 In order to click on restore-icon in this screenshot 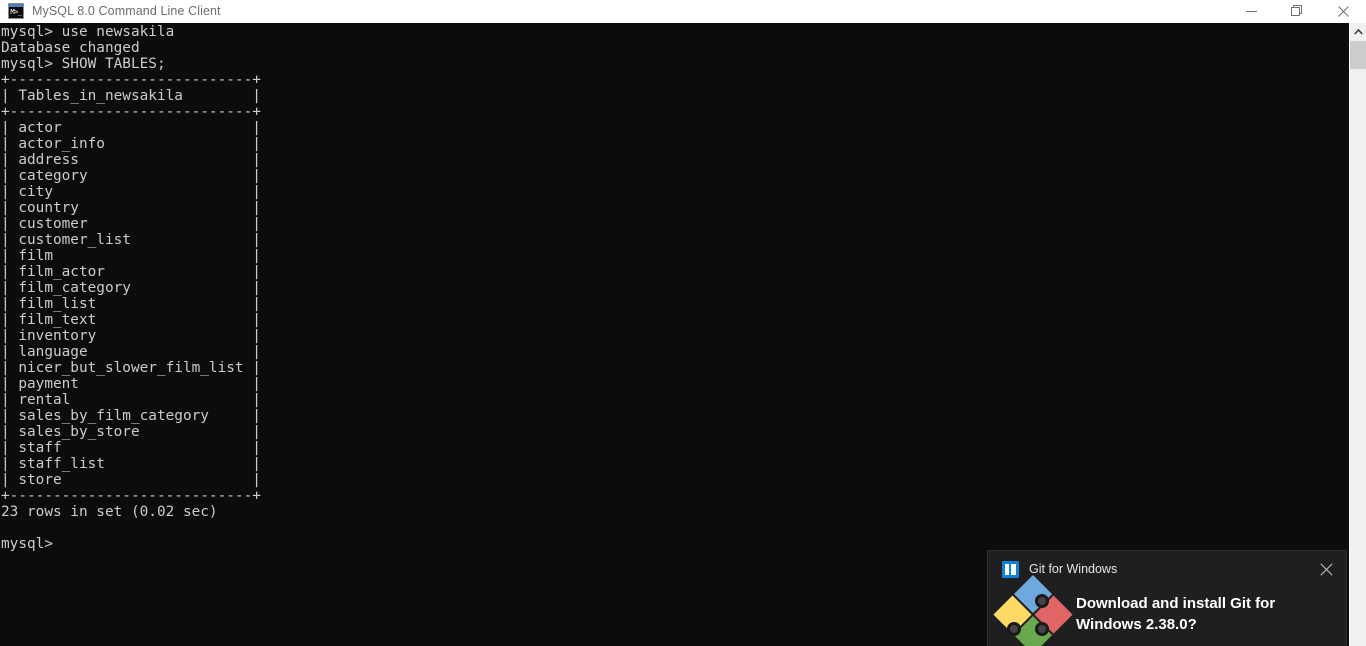, I will do `click(1296, 10)`.